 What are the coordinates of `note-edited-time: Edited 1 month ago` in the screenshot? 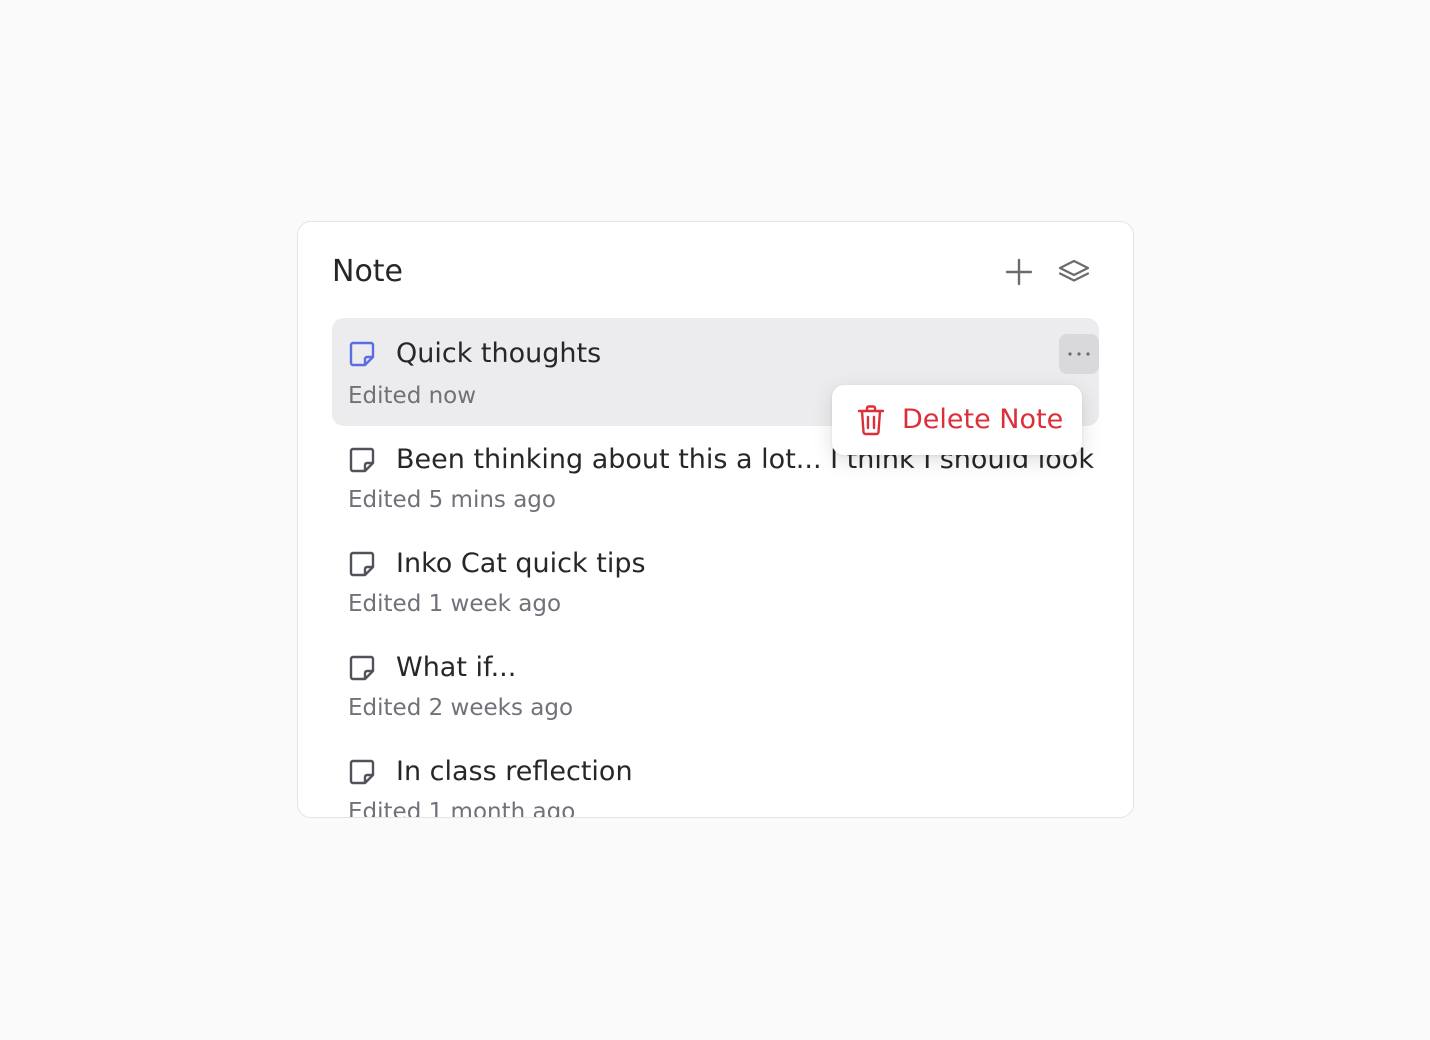 It's located at (462, 808).